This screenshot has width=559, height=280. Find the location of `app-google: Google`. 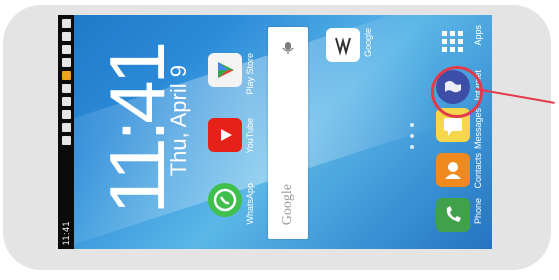

app-google: Google is located at coordinates (349, 56).